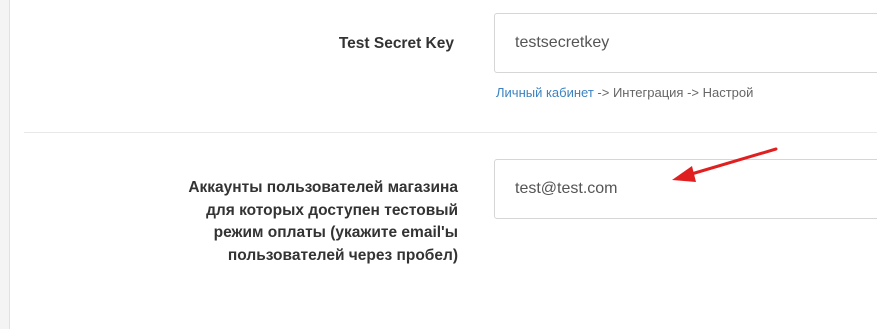 This screenshot has height=329, width=877. Describe the element at coordinates (685, 189) in the screenshot. I see `test-accounts-input` at that location.